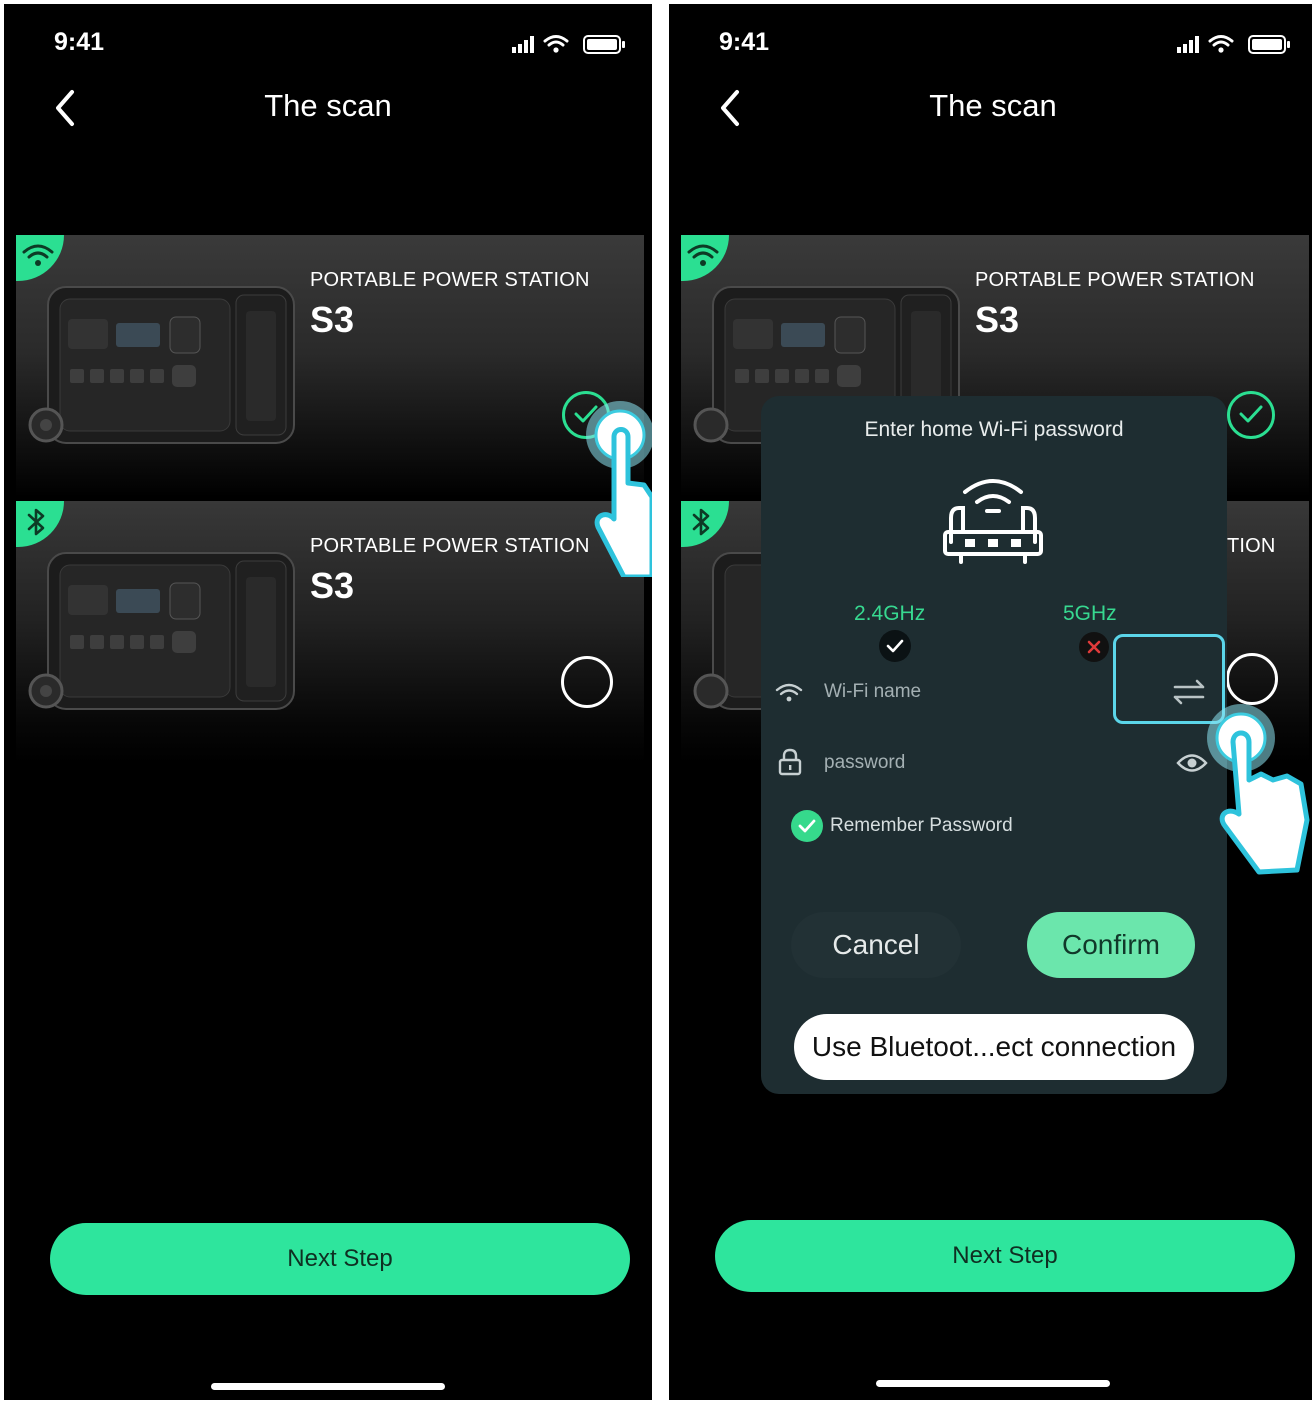  What do you see at coordinates (330, 632) in the screenshot?
I see `device-card-bluetooth: PORTABLE POWER STATION S3` at bounding box center [330, 632].